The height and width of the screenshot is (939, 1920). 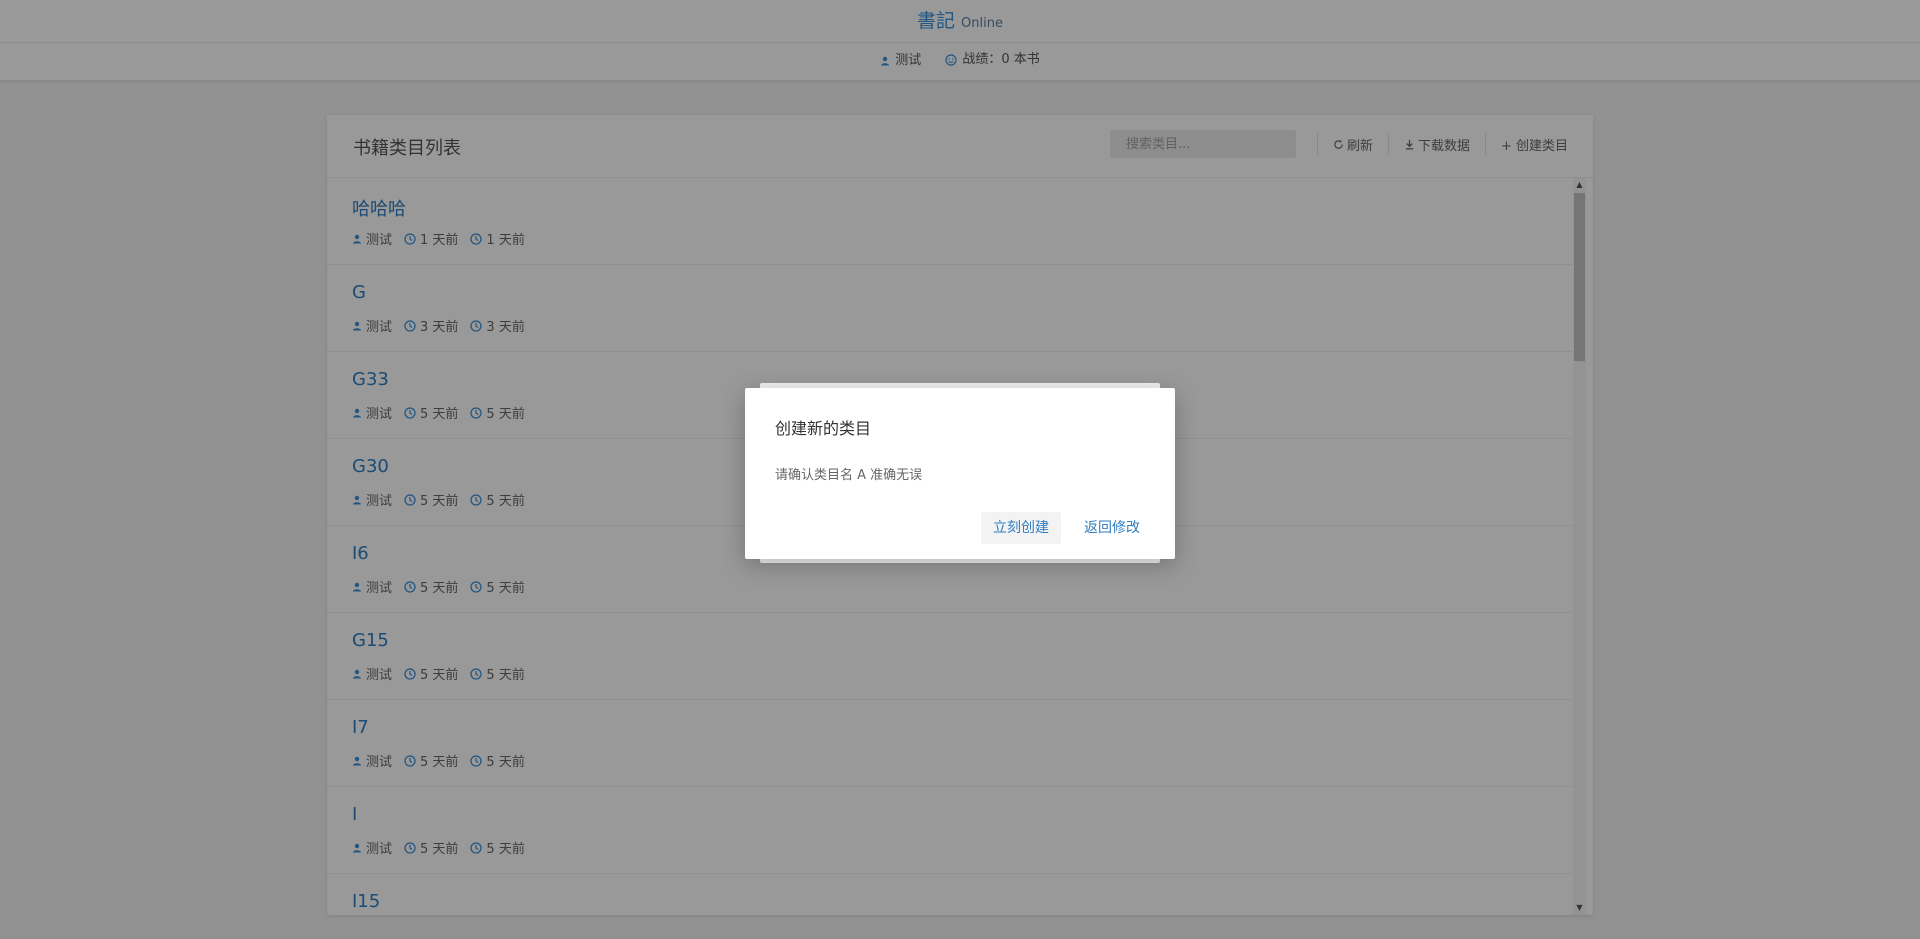 What do you see at coordinates (1021, 528) in the screenshot?
I see `confirm-create-button: 立刻创建` at bounding box center [1021, 528].